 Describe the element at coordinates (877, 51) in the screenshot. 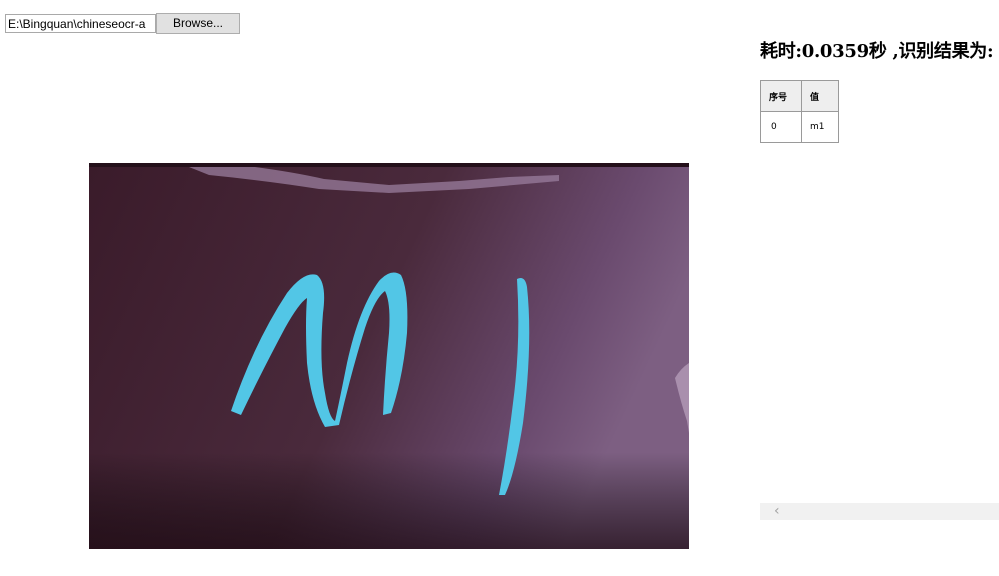

I see `result-heading: 耗时:0.0359秒 ,识别结果为:` at that location.